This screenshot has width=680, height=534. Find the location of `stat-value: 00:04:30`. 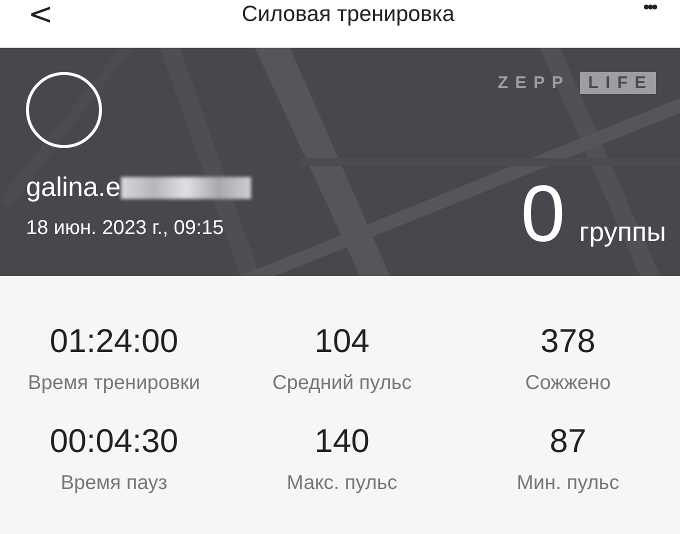

stat-value: 00:04:30 is located at coordinates (114, 441).